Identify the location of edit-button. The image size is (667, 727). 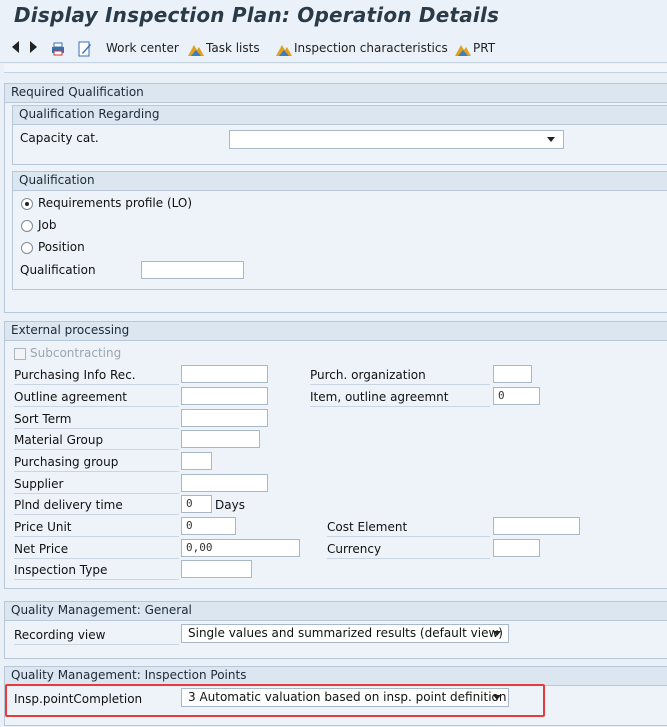
(86, 48).